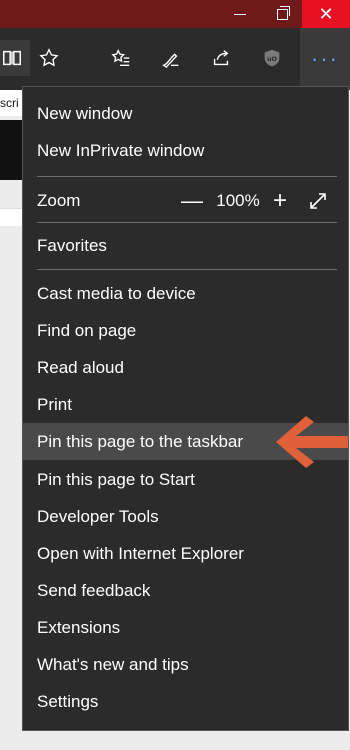 Image resolution: width=350 pixels, height=750 pixels. Describe the element at coordinates (85, 113) in the screenshot. I see `menu-item-label: New window` at that location.